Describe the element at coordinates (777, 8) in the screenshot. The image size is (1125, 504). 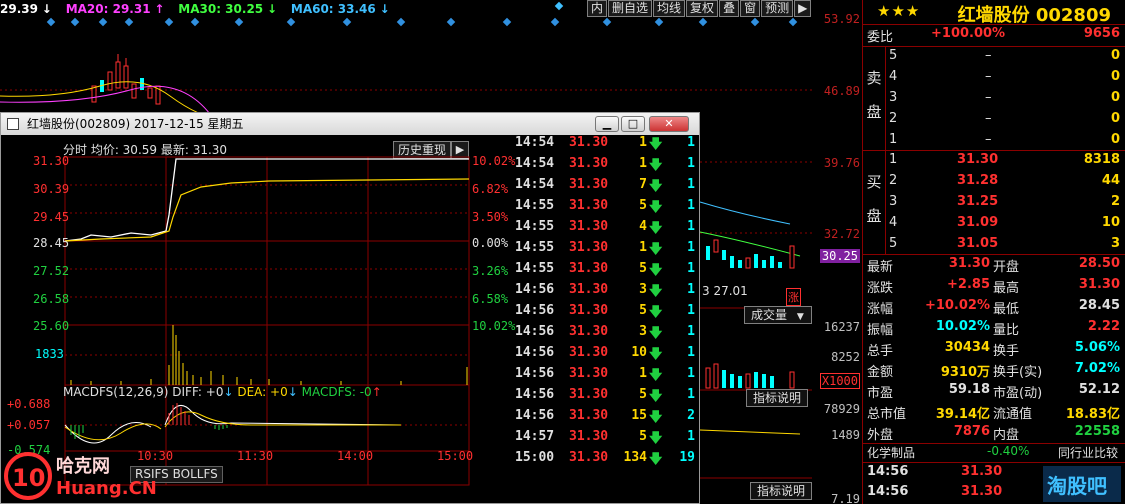
I see `toolbar-forecast-button: 预测` at that location.